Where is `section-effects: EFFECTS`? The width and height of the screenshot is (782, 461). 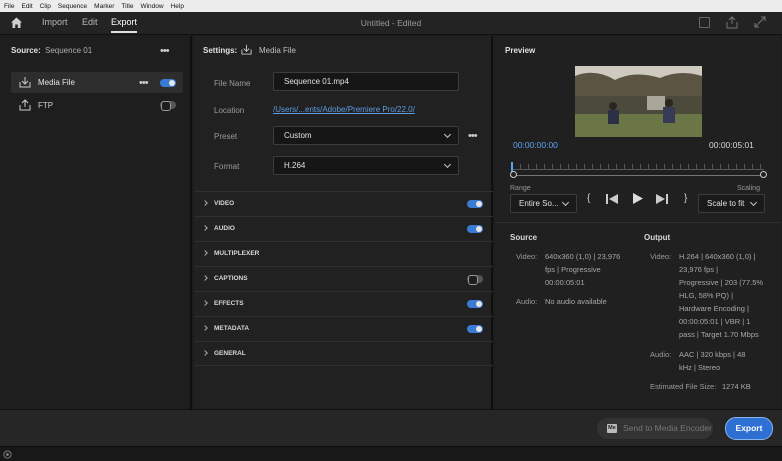 section-effects: EFFECTS is located at coordinates (343, 303).